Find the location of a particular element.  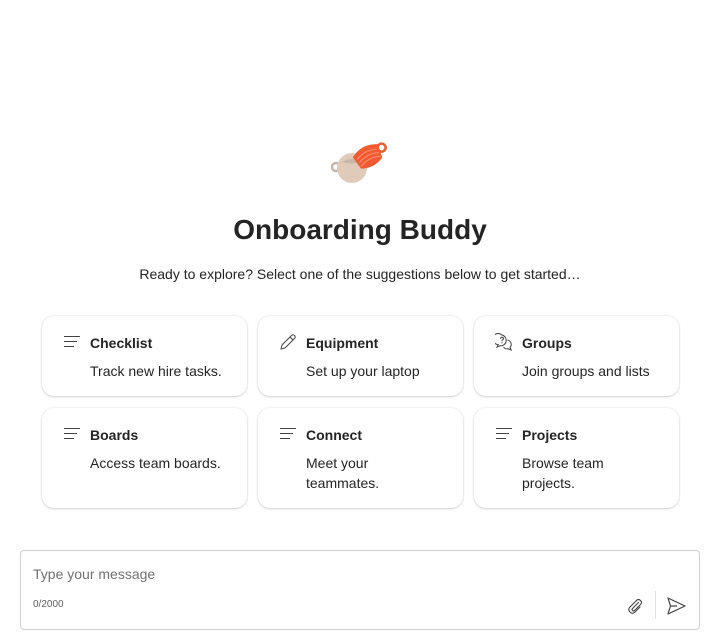

suggestion-card-equipment: Equipment Set up your laptop is located at coordinates (360, 356).